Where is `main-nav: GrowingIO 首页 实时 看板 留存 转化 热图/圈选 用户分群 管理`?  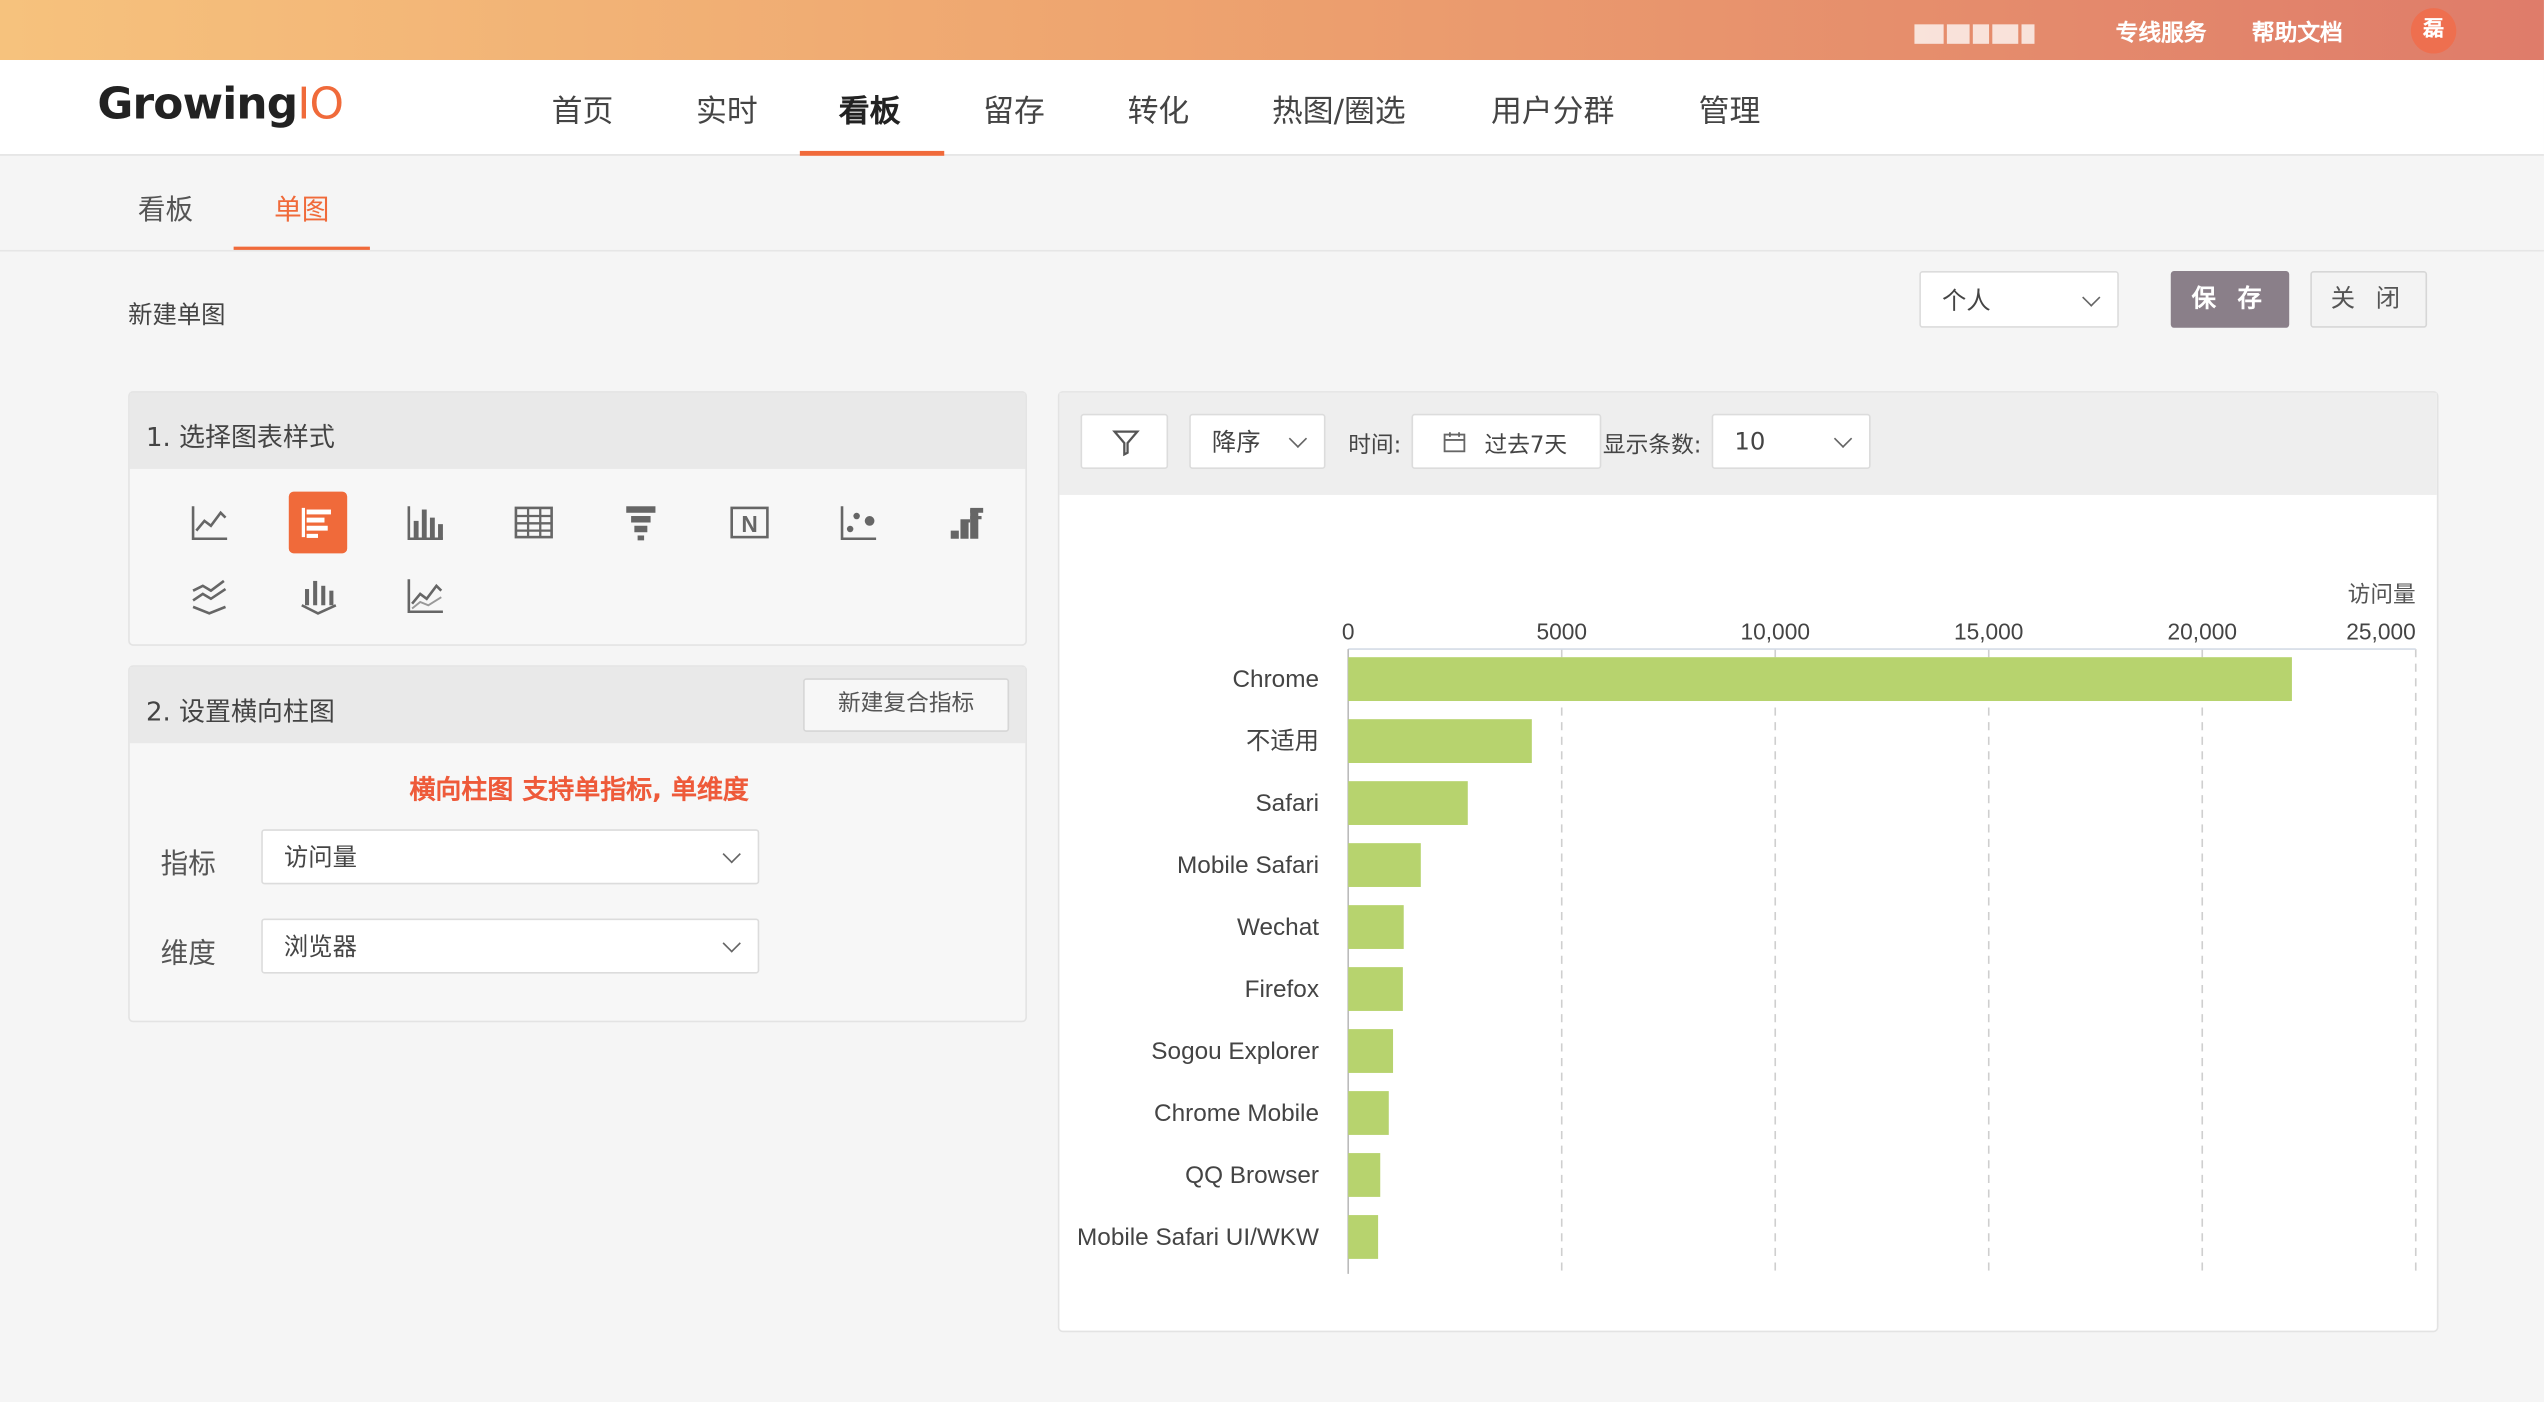
main-nav: GrowingIO 首页 实时 看板 留存 转化 热图/圈选 用户分群 管理 is located at coordinates (1272, 108).